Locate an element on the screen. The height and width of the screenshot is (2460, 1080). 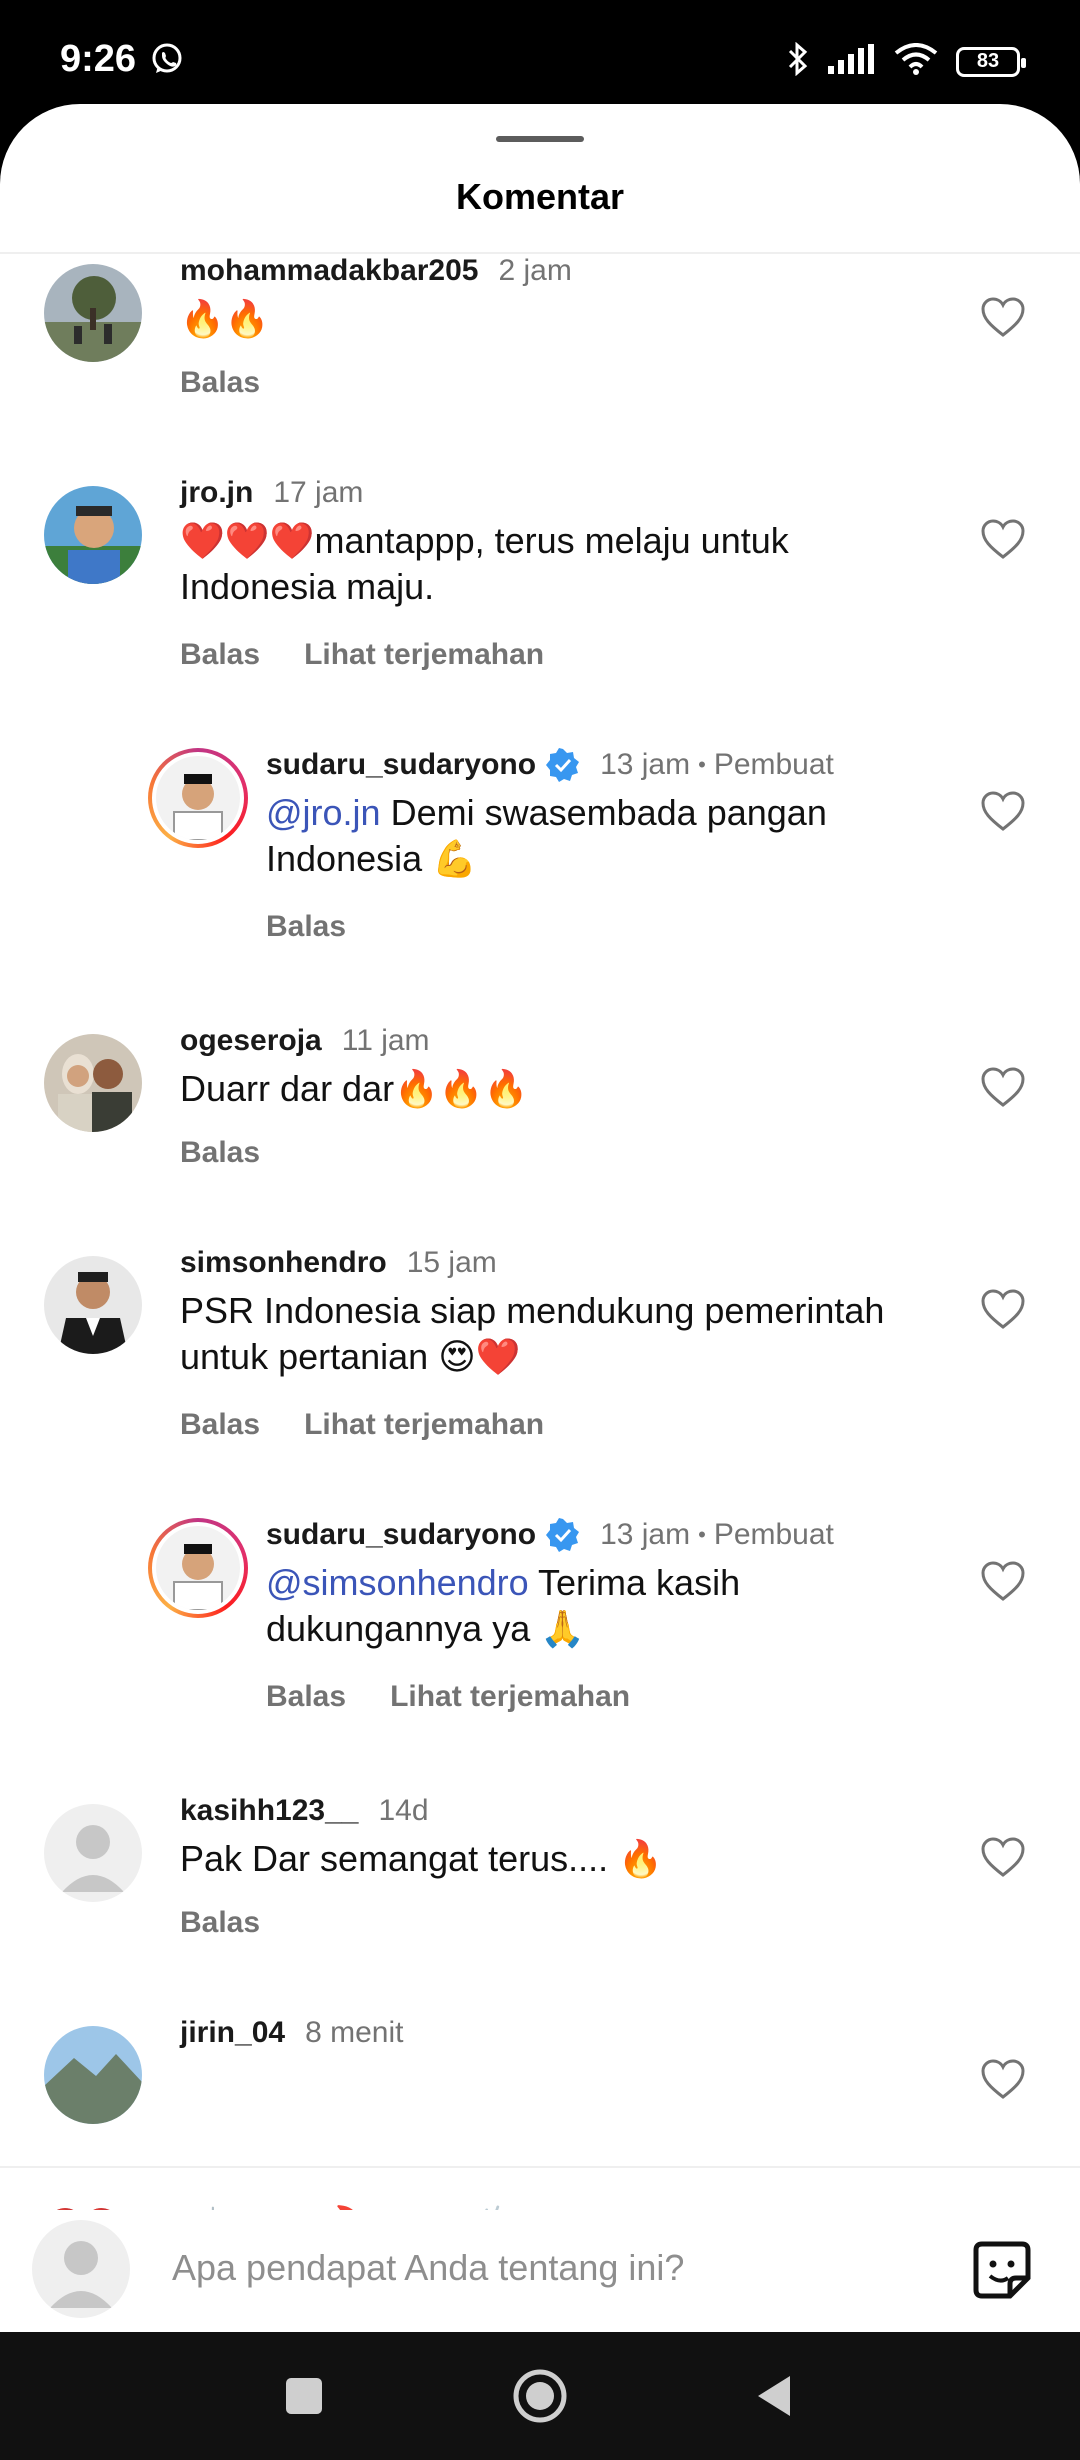
comment-username: simsonhendro is located at coordinates (283, 1263).